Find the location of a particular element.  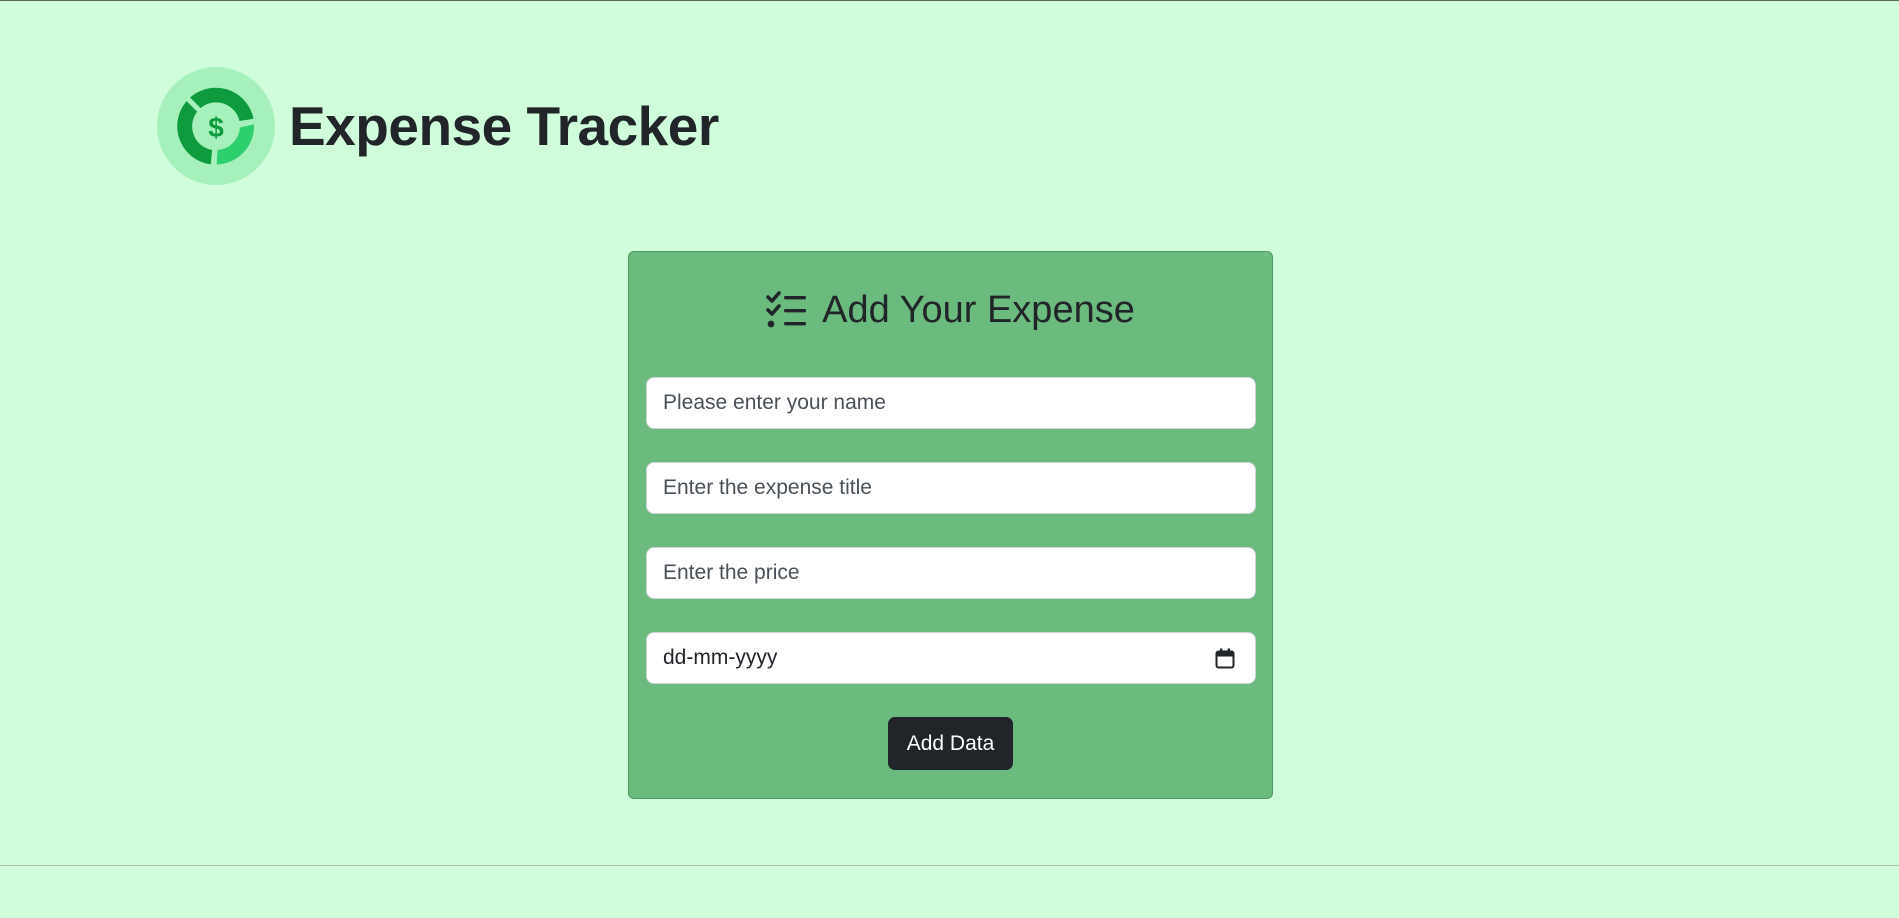

add-data-button: Add Data is located at coordinates (950, 743).